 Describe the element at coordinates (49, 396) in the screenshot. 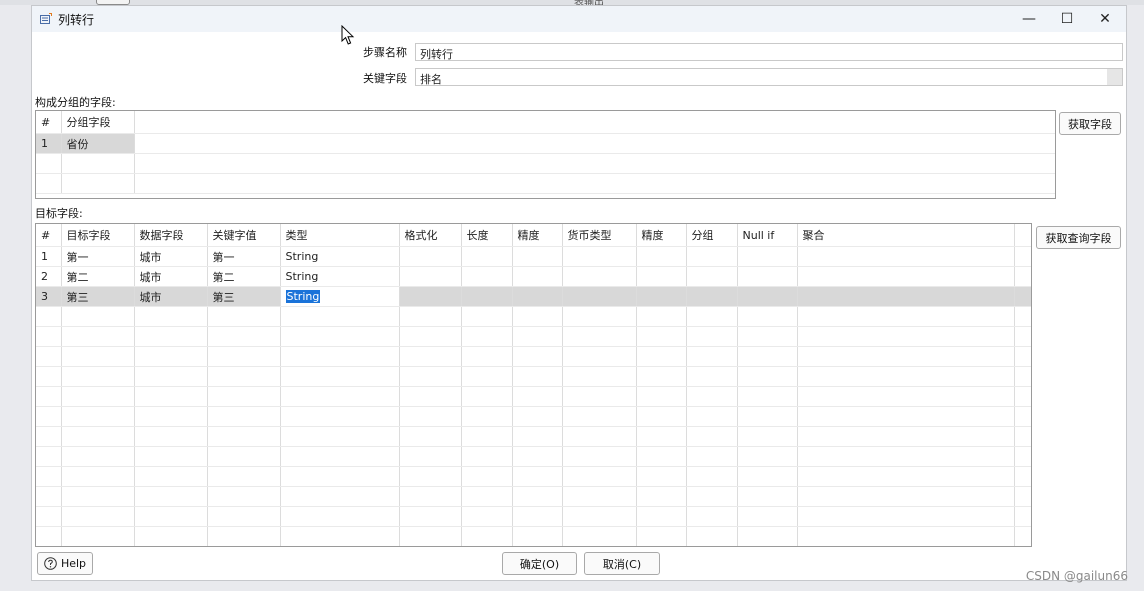

I see `row-index-cell` at that location.